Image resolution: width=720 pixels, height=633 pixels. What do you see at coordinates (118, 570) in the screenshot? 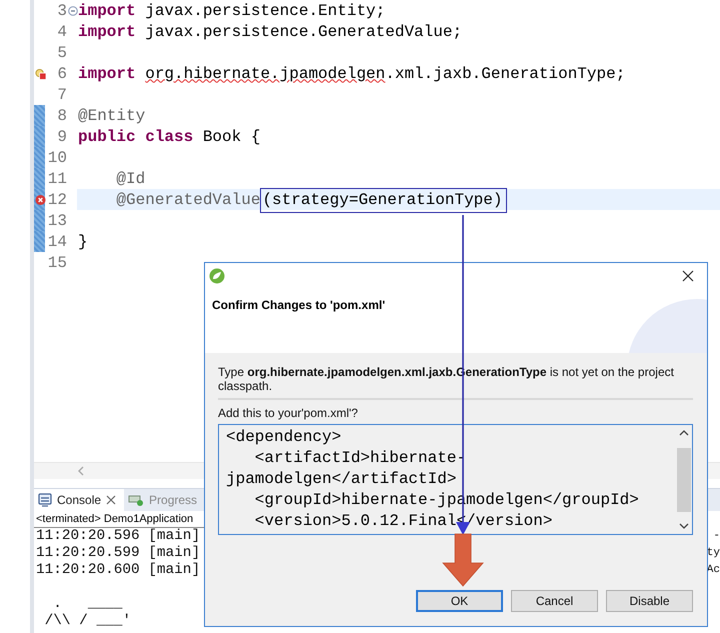
I see `console-text: 11:20:20.600 [main]` at bounding box center [118, 570].